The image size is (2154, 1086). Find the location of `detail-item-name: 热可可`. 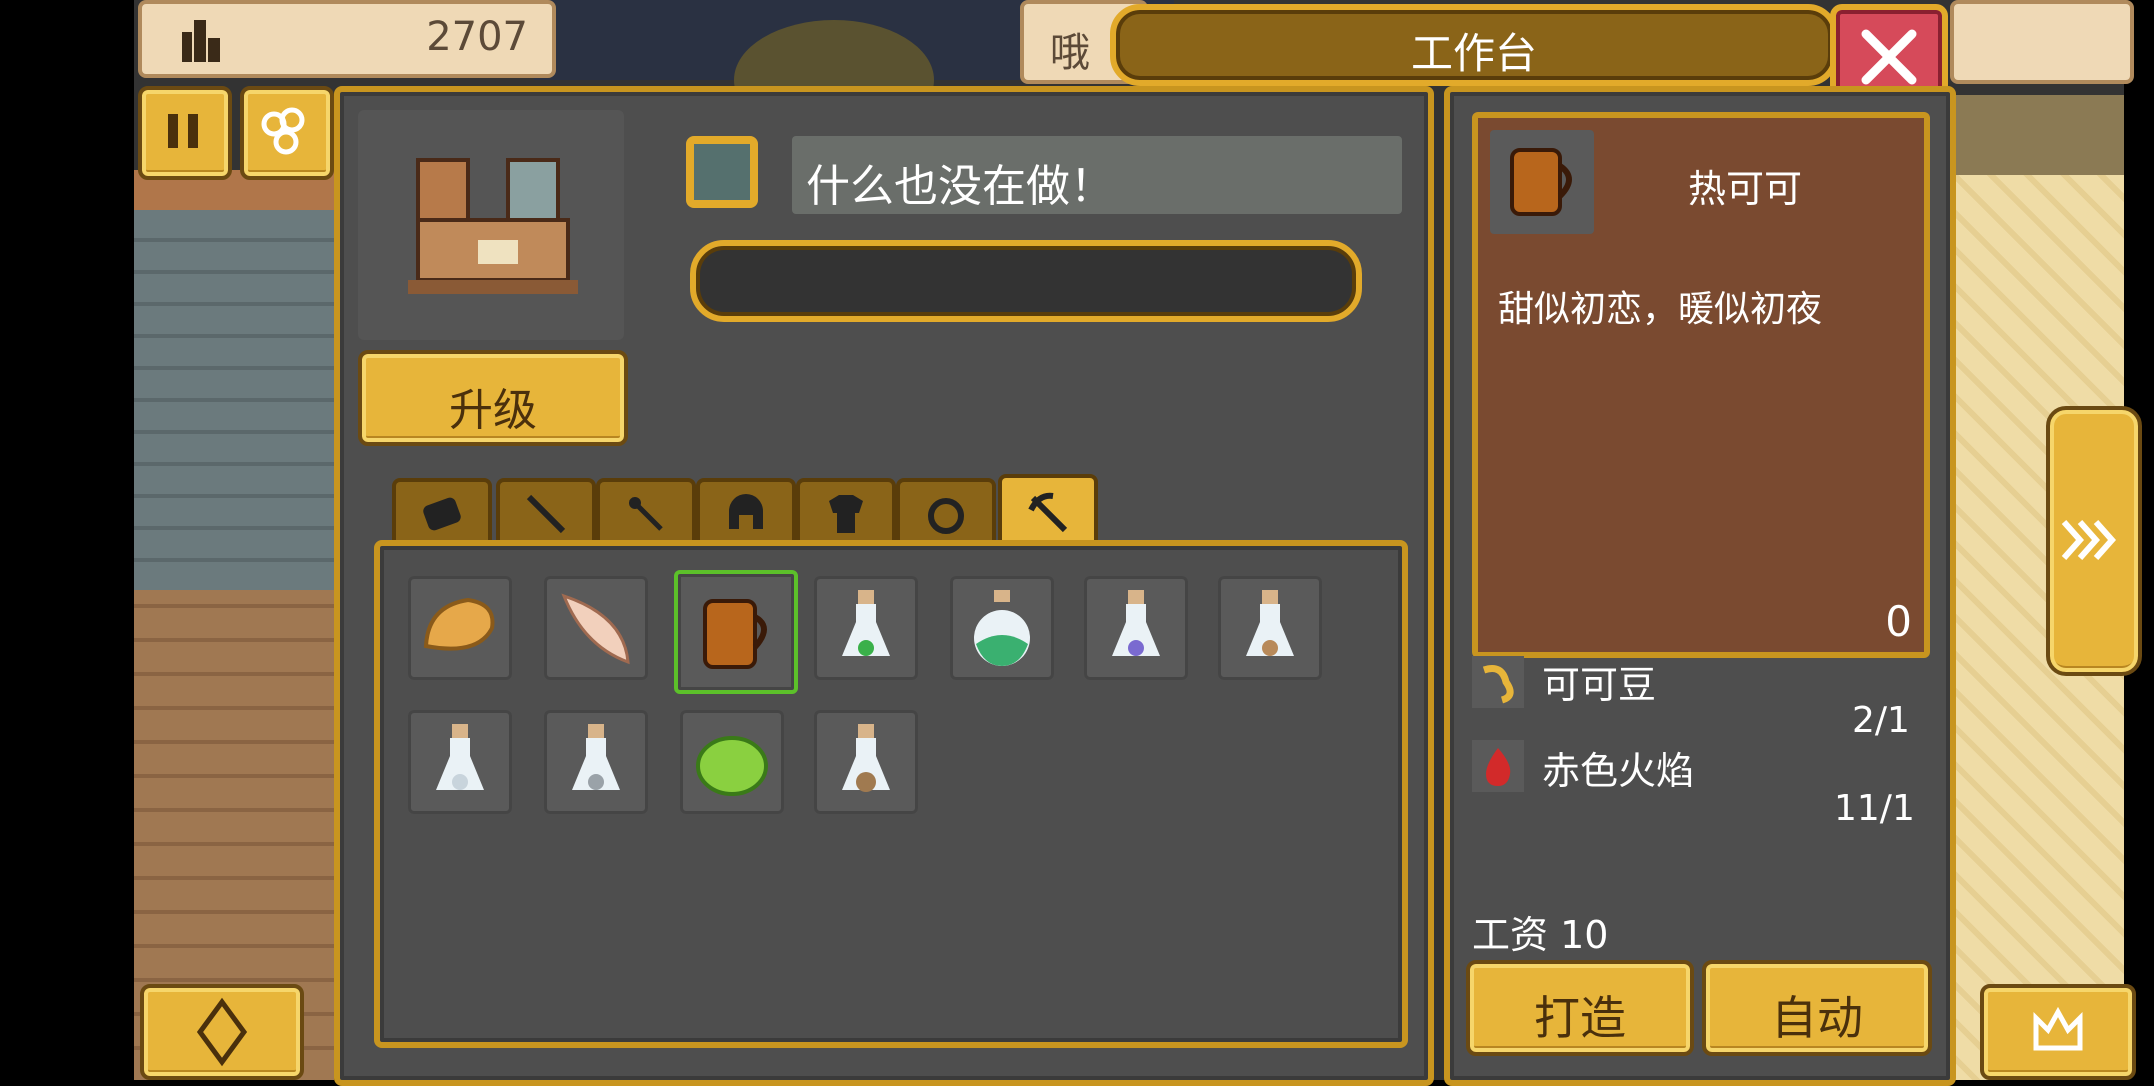

detail-item-name: 热可可 is located at coordinates (1745, 189).